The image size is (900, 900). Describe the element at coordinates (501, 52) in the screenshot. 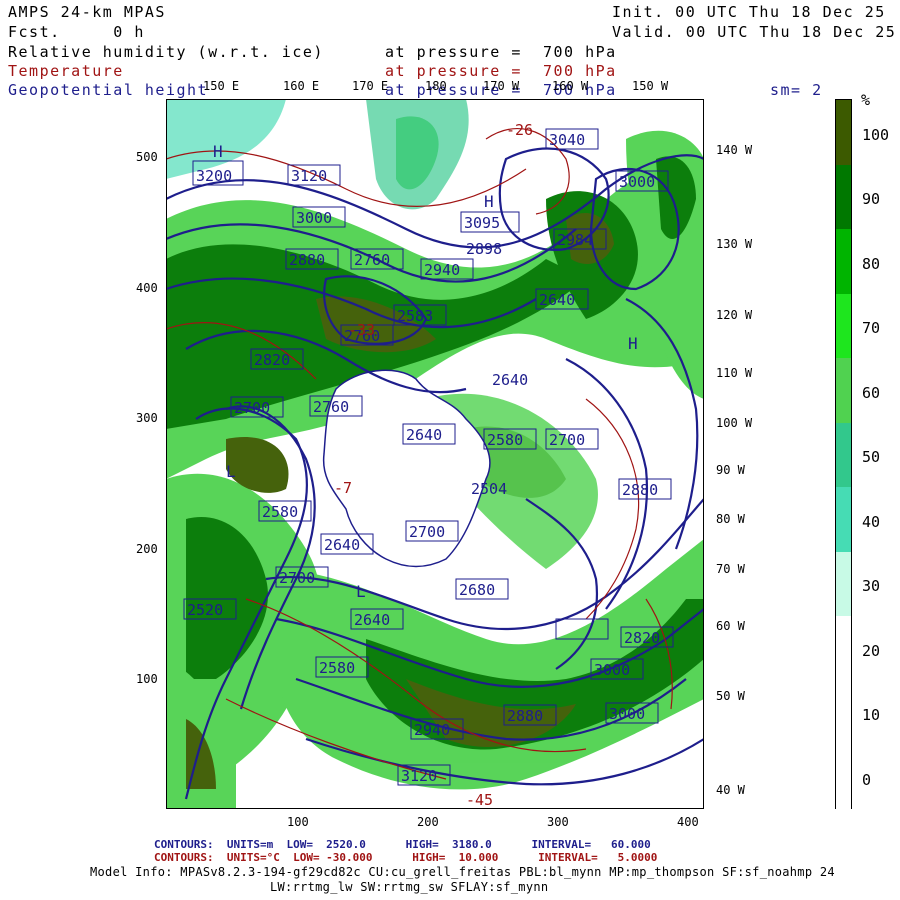

I see `field-rh-level: at pressure = 700 hPa` at that location.